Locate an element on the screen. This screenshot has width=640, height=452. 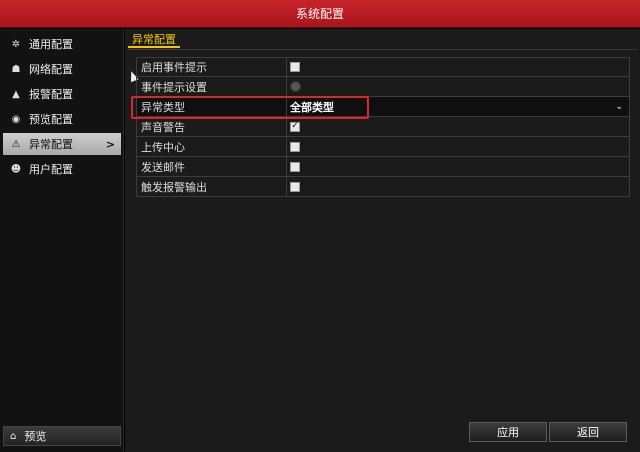
row-label: 触发报警输出 is located at coordinates (212, 186).